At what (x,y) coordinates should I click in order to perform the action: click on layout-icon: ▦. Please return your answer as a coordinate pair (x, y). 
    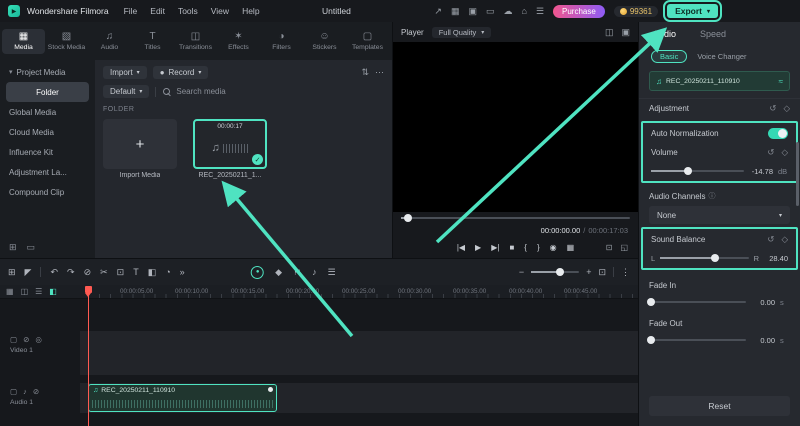
    Looking at the image, I should click on (455, 11).